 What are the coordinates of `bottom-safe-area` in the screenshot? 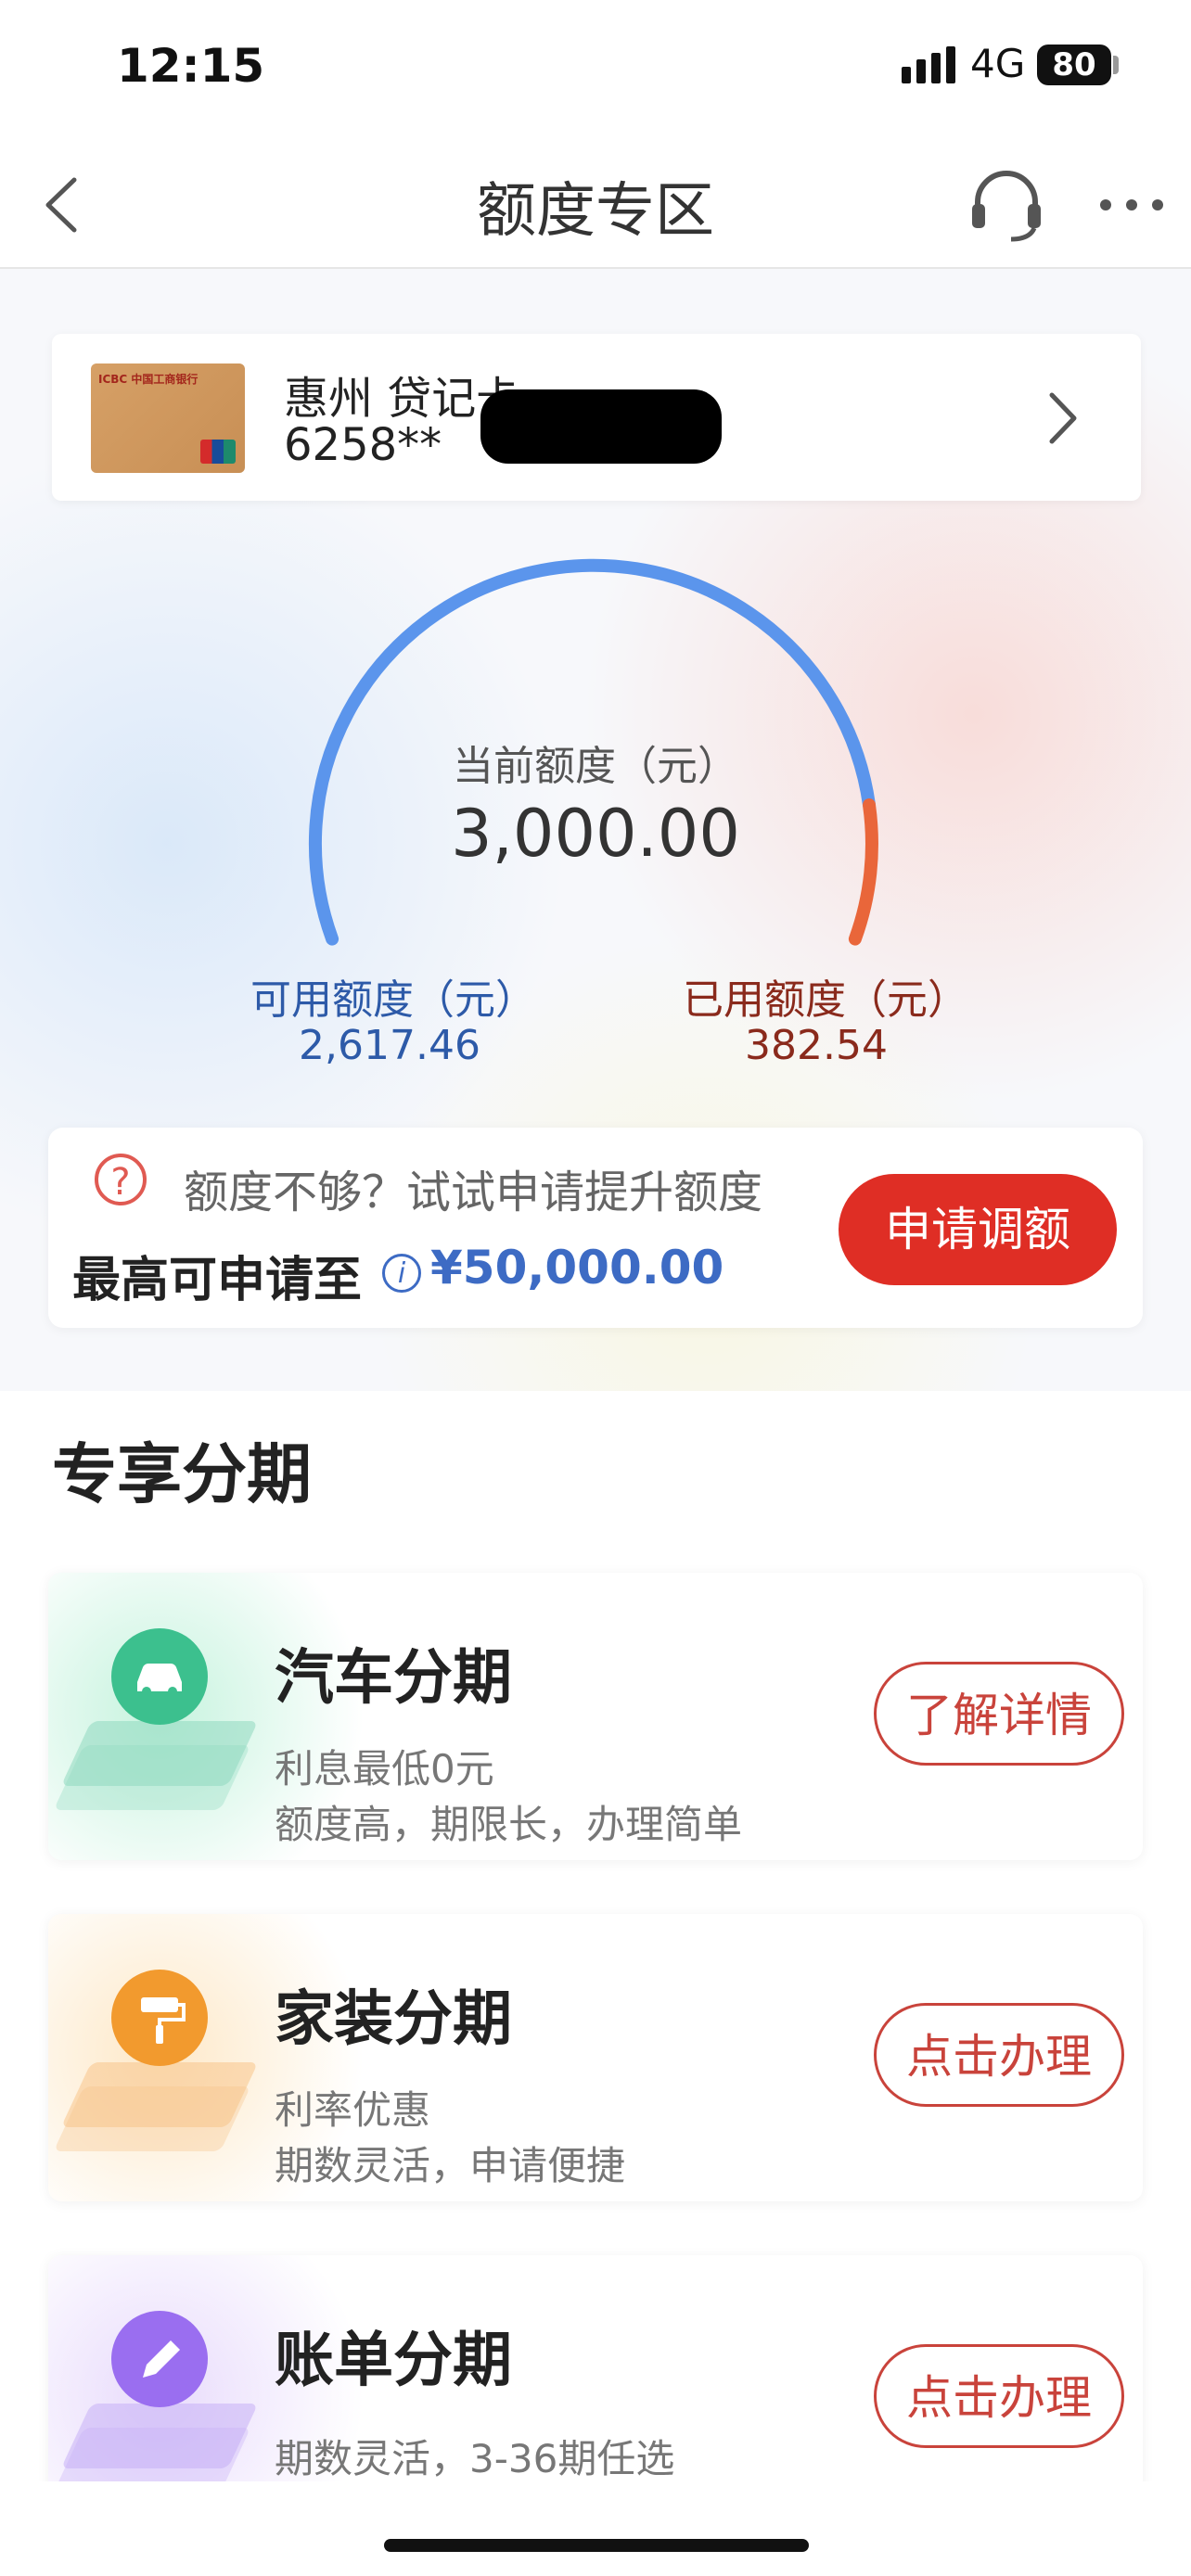 It's located at (595, 2528).